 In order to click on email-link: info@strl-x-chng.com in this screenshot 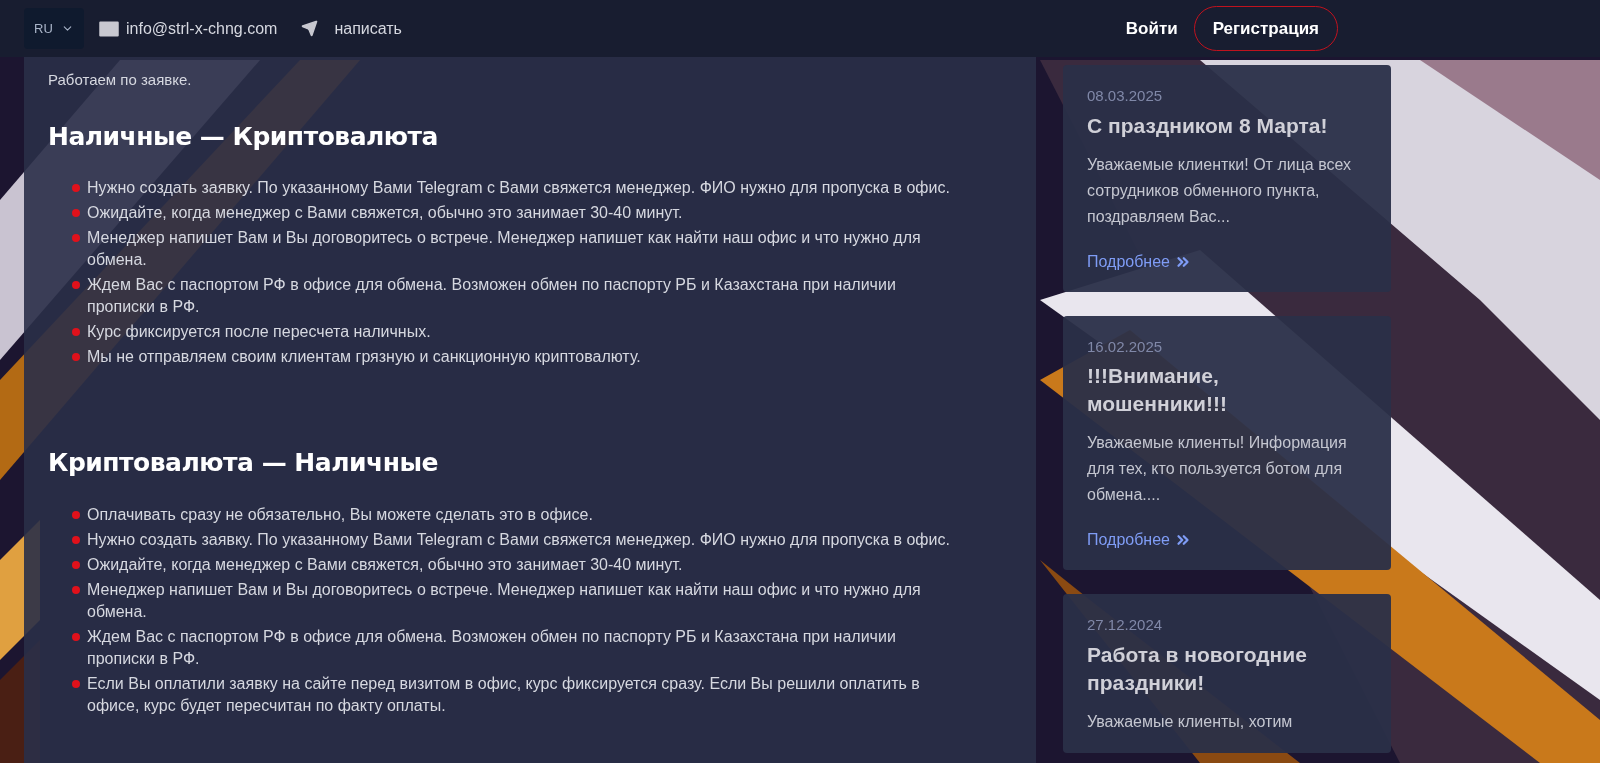, I will do `click(202, 28)`.